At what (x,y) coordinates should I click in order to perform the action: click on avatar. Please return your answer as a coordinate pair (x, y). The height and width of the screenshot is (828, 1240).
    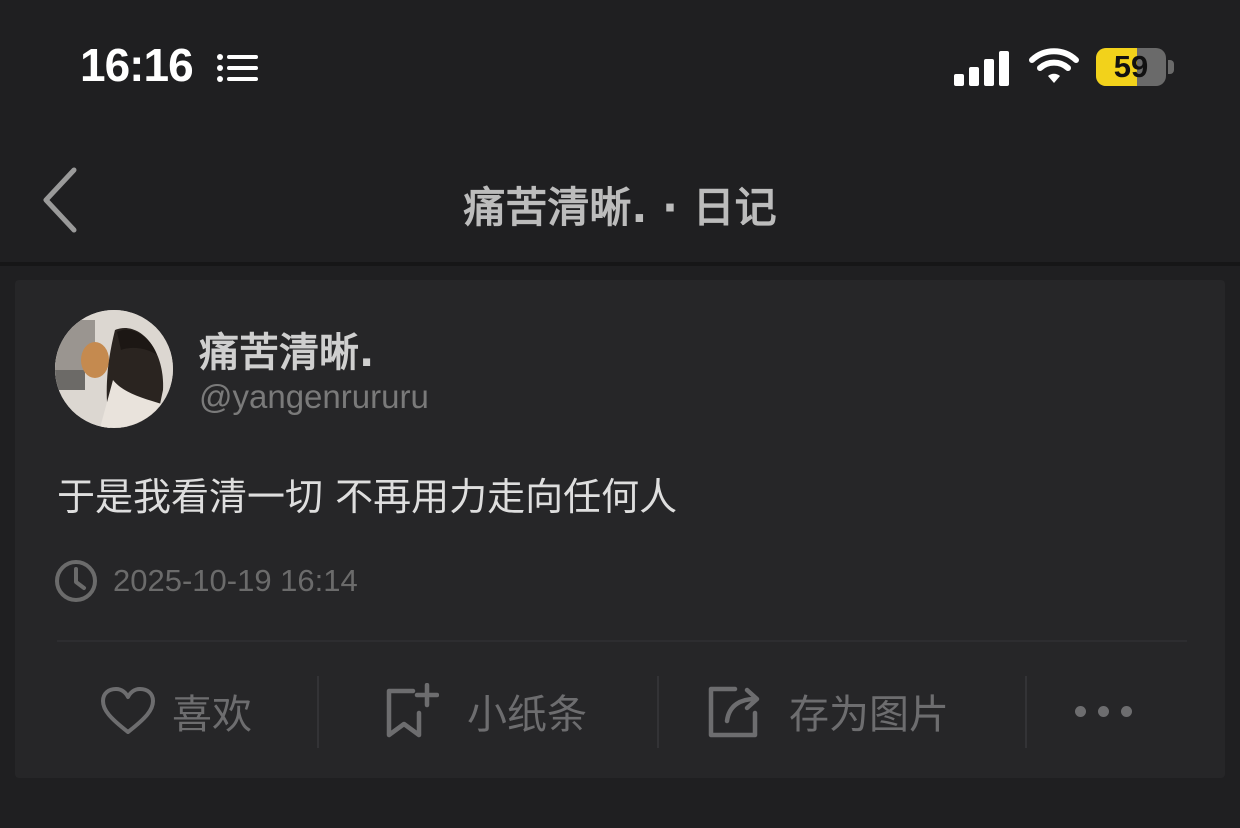
    Looking at the image, I should click on (114, 369).